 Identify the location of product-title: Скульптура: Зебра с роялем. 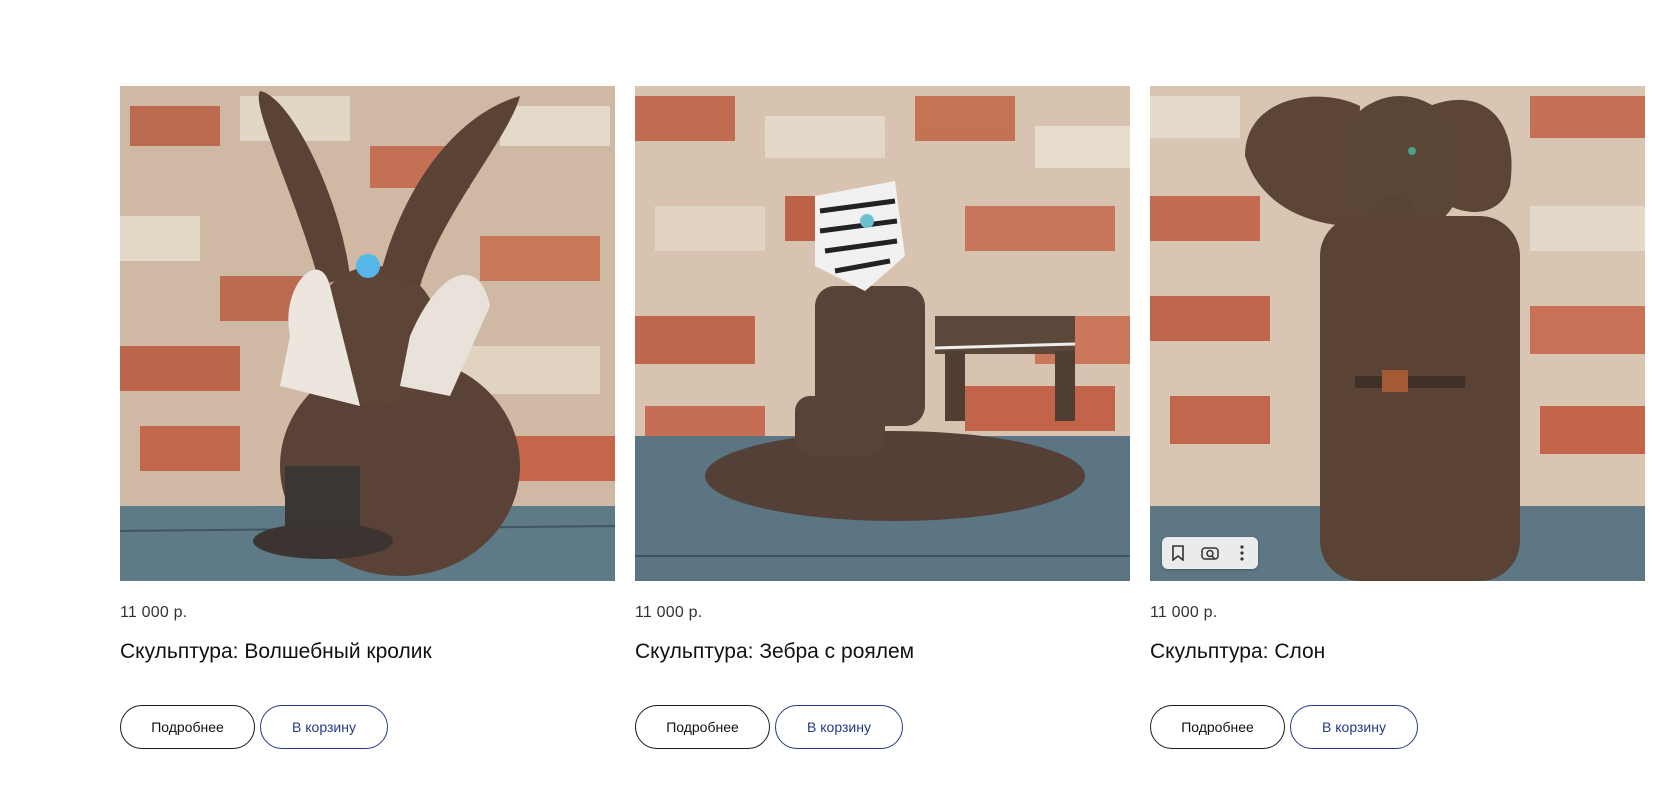
(882, 652).